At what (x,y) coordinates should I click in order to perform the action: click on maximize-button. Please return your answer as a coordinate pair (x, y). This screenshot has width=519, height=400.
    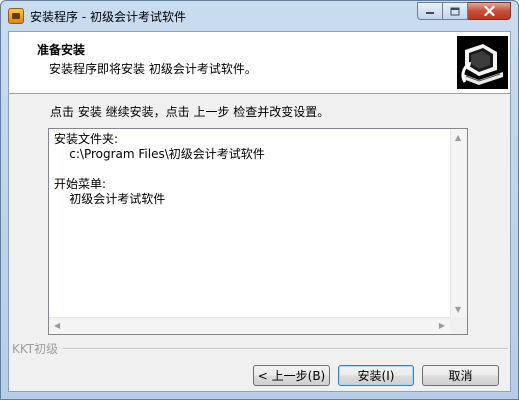
    Looking at the image, I should click on (455, 11).